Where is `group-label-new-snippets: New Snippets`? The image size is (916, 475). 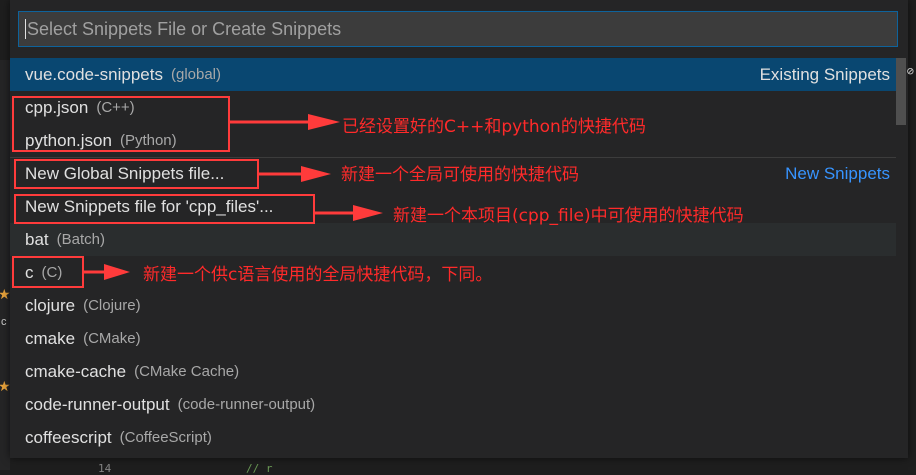 group-label-new-snippets: New Snippets is located at coordinates (837, 173).